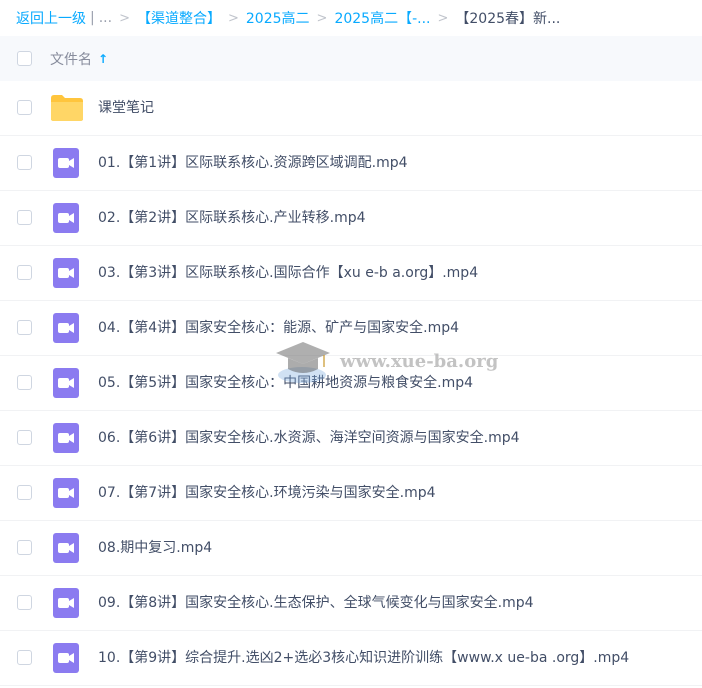 This screenshot has height=688, width=702. What do you see at coordinates (71, 60) in the screenshot?
I see `filename-column-label: 文件名` at bounding box center [71, 60].